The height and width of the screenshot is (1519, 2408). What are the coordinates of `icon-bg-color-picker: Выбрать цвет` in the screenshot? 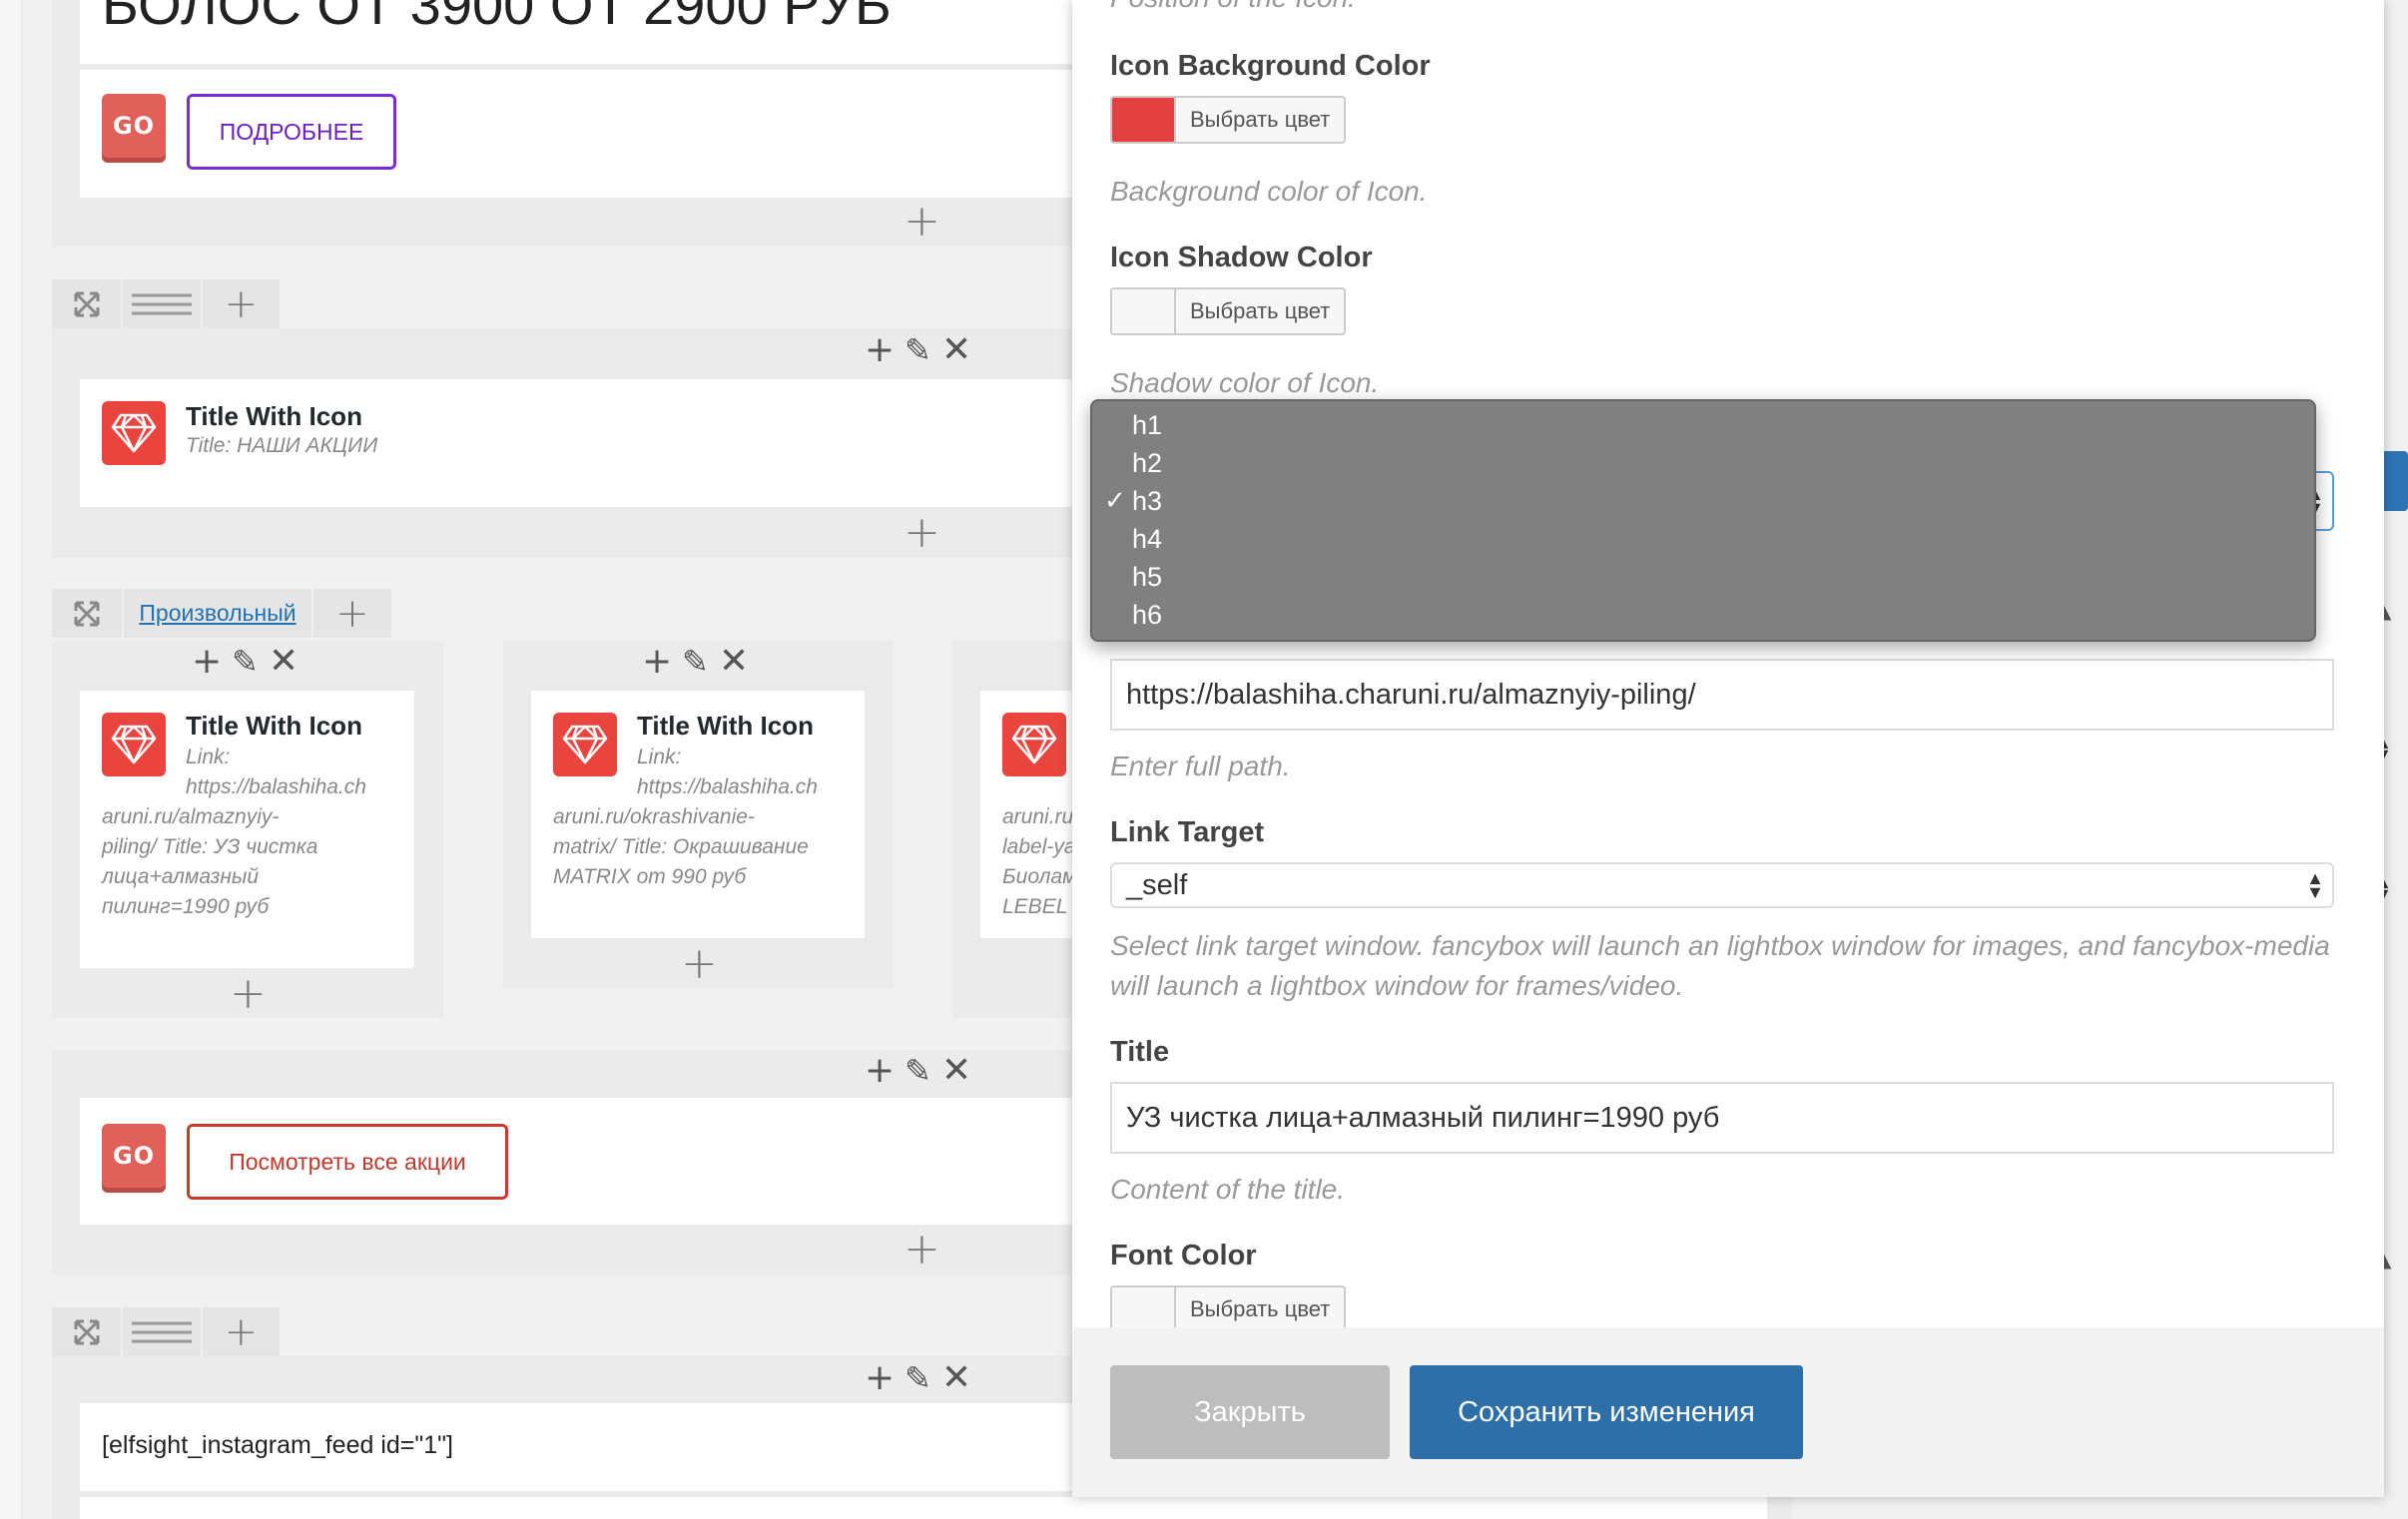 It's located at (1228, 120).